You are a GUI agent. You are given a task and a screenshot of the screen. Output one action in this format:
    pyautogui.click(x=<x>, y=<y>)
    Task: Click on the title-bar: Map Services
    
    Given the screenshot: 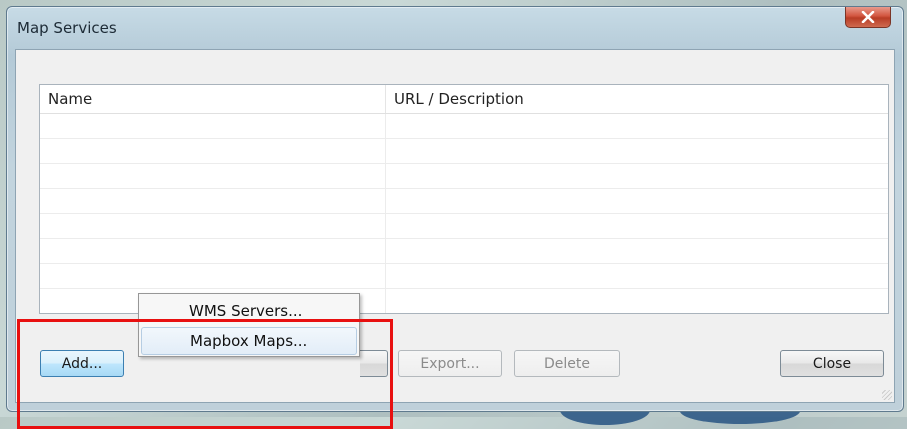 What is the action you would take?
    pyautogui.click(x=455, y=28)
    